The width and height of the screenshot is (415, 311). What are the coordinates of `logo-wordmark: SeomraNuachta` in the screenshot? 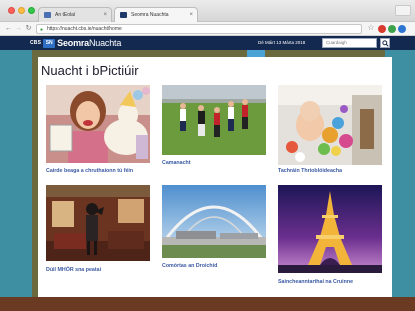 It's located at (89, 43).